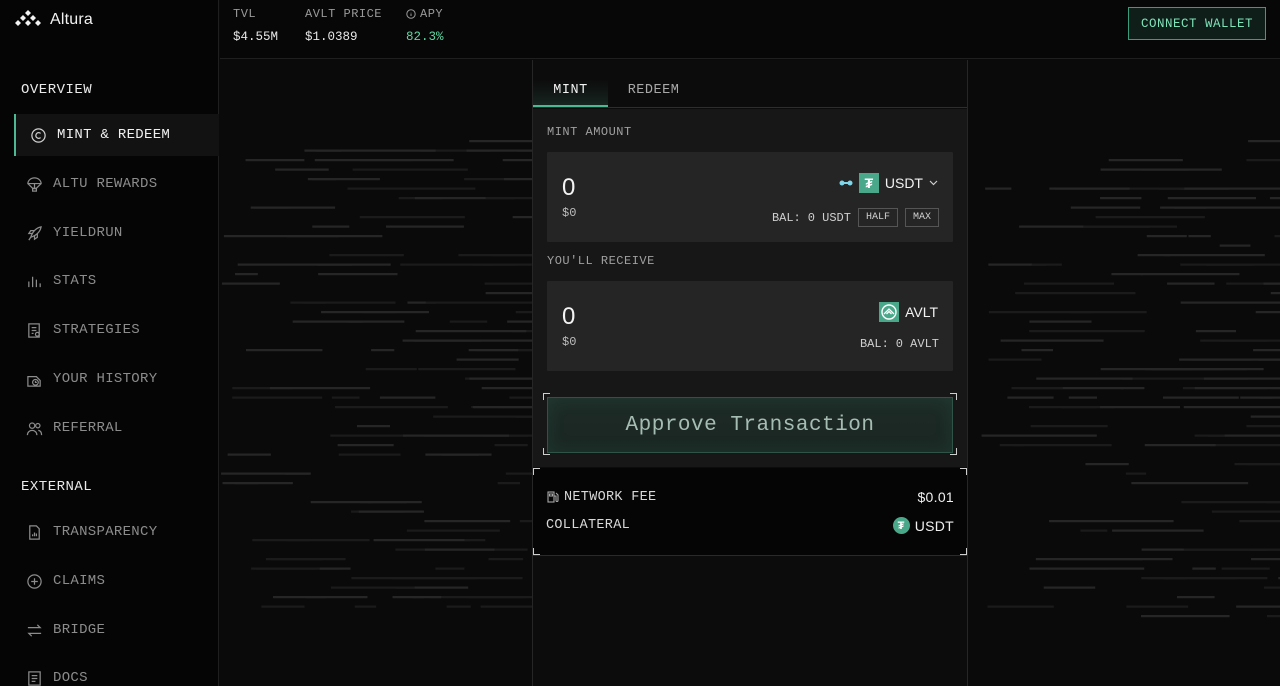  I want to click on sidebar-item-label: BRIDGE, so click(79, 630).